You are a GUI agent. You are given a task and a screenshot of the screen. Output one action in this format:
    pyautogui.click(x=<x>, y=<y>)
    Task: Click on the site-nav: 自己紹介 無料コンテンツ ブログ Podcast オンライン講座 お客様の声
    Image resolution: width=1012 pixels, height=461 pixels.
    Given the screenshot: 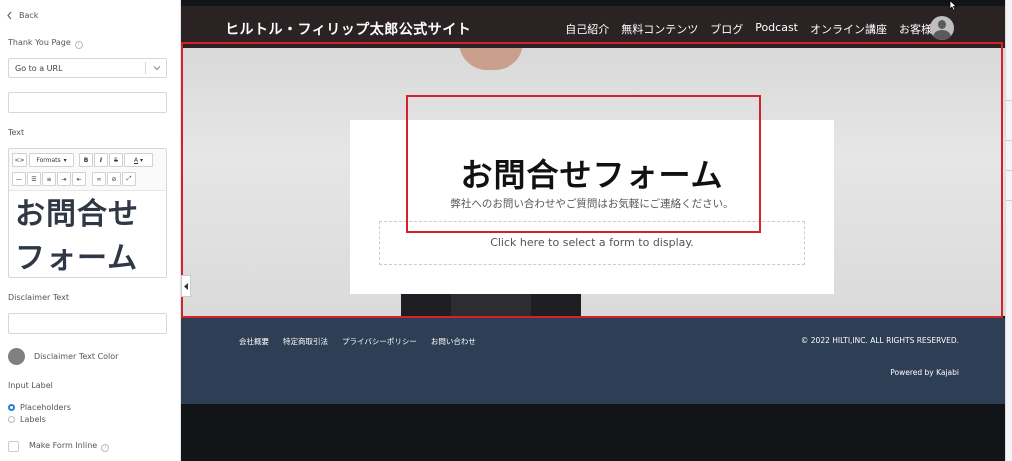 What is the action you would take?
    pyautogui.click(x=759, y=29)
    